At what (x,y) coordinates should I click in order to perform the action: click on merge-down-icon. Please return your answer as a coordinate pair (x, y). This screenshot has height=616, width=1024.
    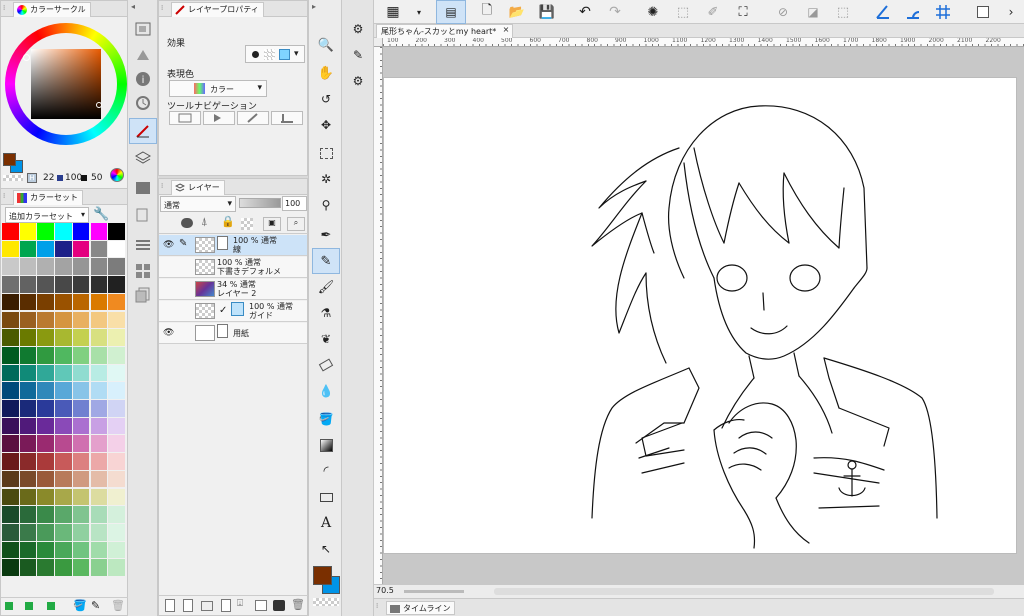
    Looking at the image, I should click on (226, 605).